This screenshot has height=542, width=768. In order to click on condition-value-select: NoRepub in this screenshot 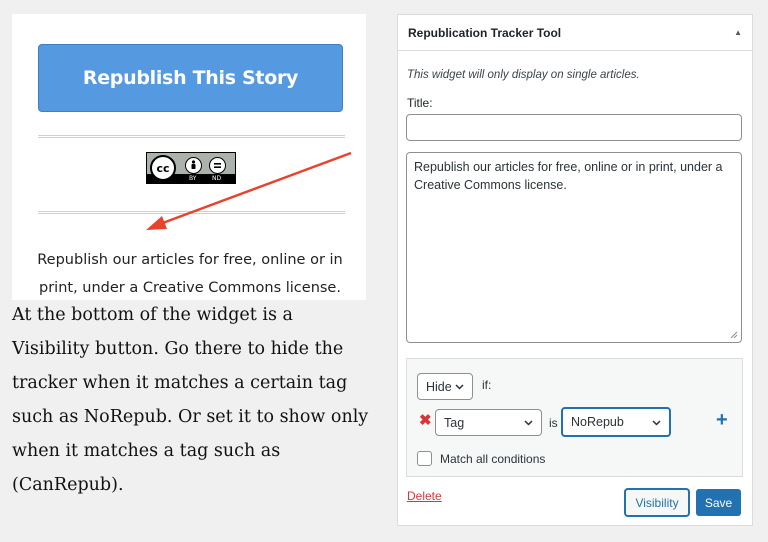, I will do `click(616, 422)`.